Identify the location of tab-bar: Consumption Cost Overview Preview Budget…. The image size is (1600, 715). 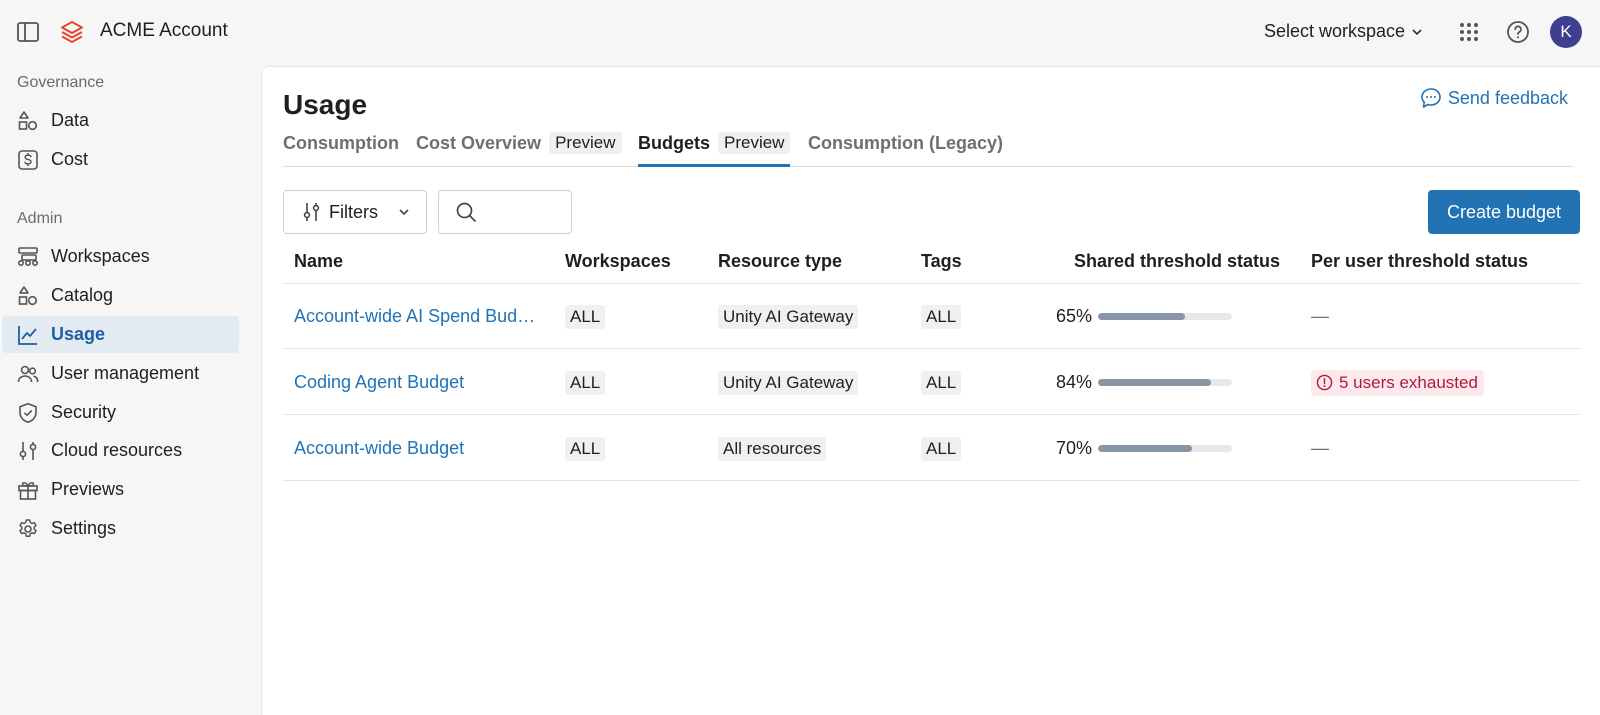
(928, 149).